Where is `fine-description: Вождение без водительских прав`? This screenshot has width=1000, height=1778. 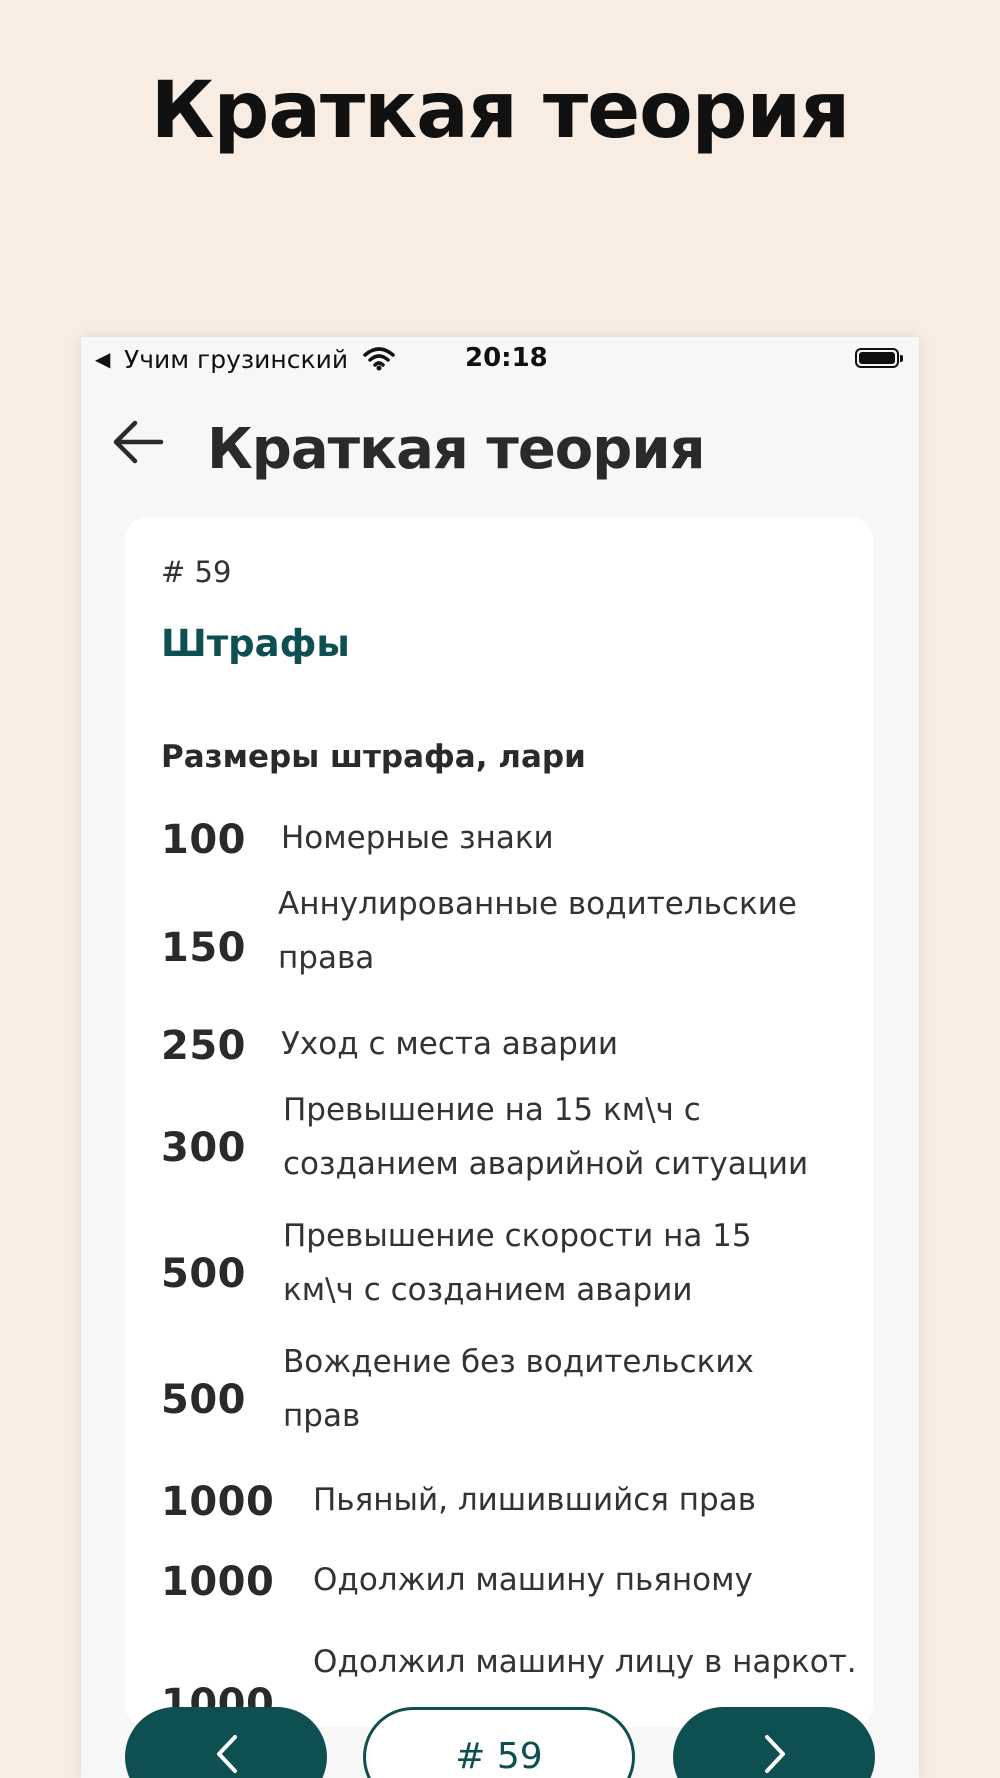
fine-description: Вождение без водительских прав is located at coordinates (518, 1389).